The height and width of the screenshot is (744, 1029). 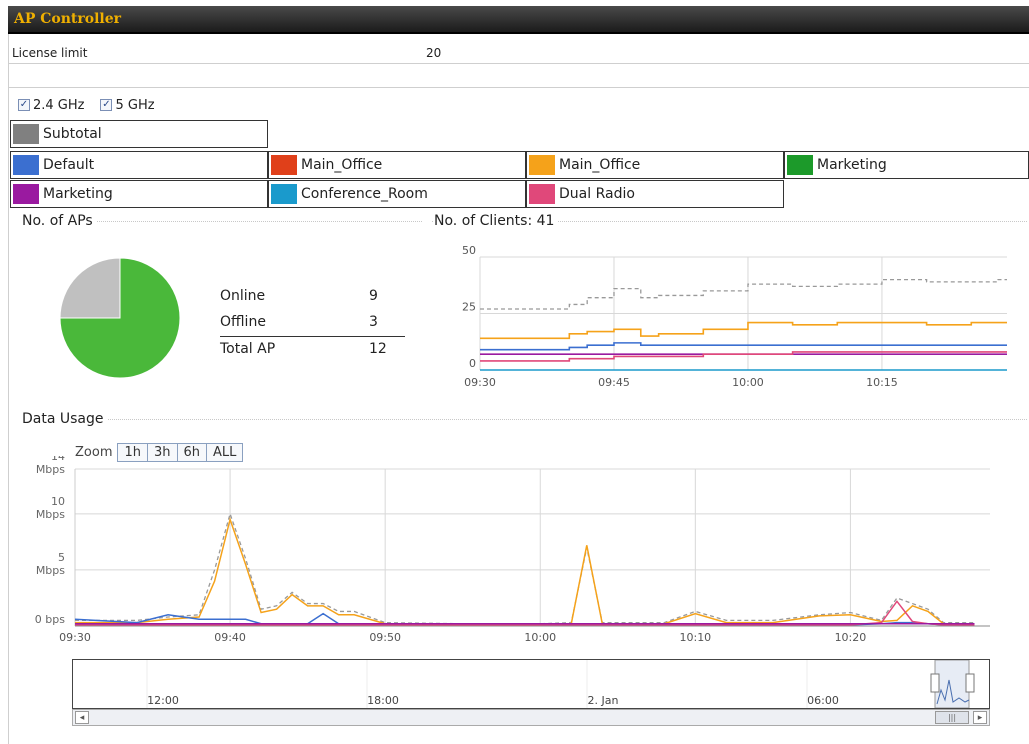 I want to click on license-label: License limit, so click(x=50, y=53).